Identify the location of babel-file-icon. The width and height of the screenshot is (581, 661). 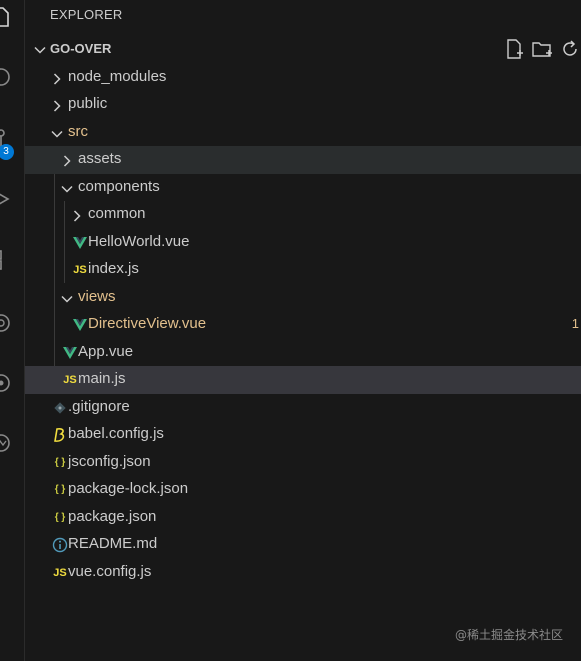
(60, 435).